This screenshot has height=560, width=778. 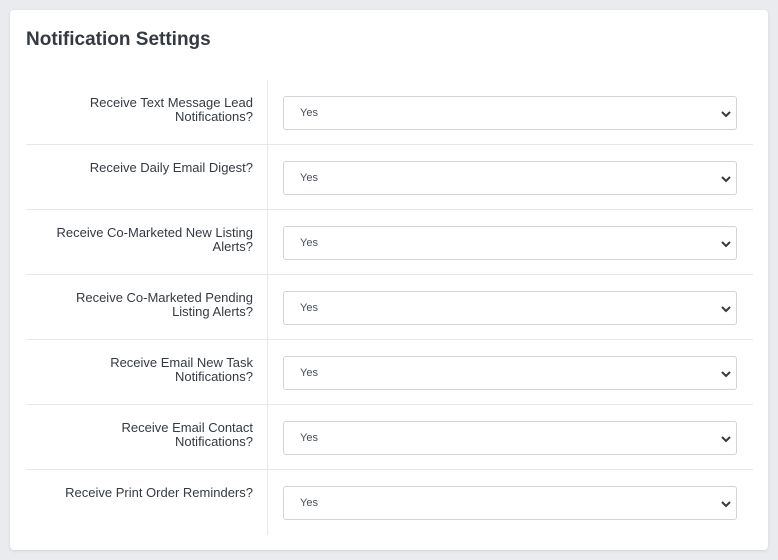 What do you see at coordinates (510, 113) in the screenshot?
I see `text-message-lead-notifications-select: Yes` at bounding box center [510, 113].